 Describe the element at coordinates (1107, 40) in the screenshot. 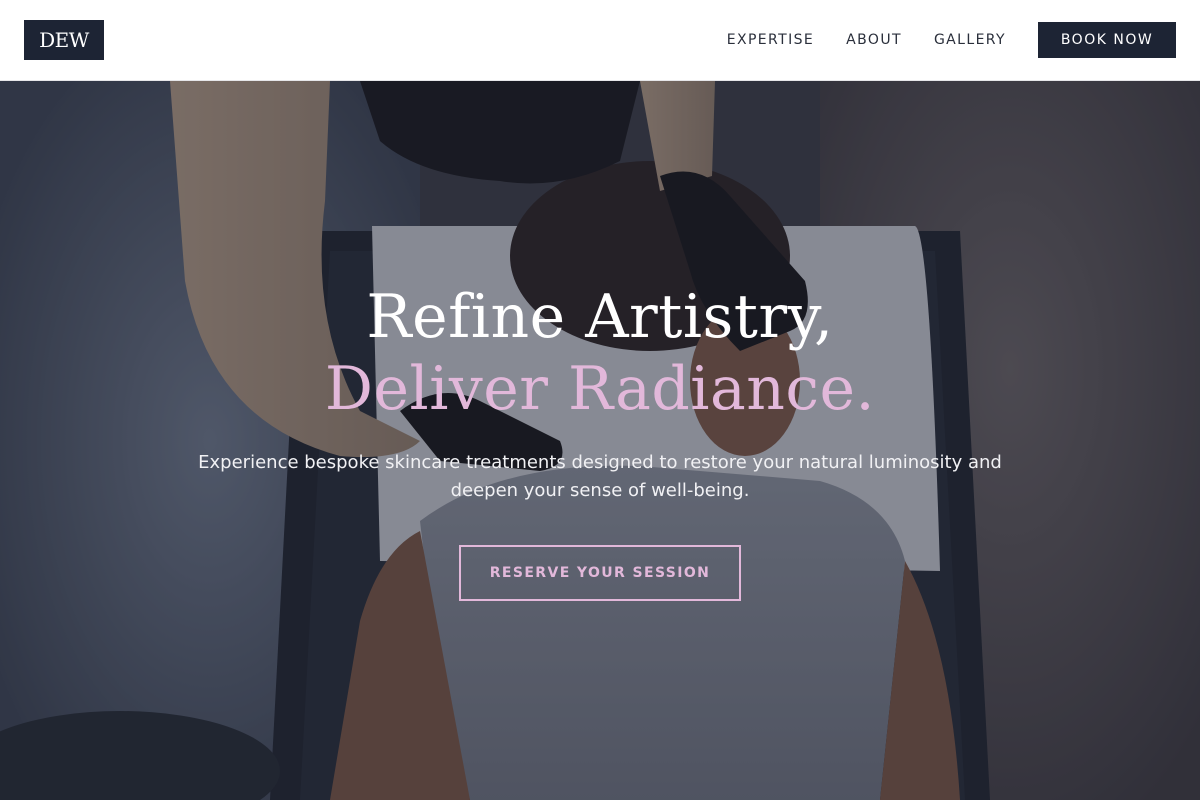

I see `book-now-button: BOOK NOW` at that location.